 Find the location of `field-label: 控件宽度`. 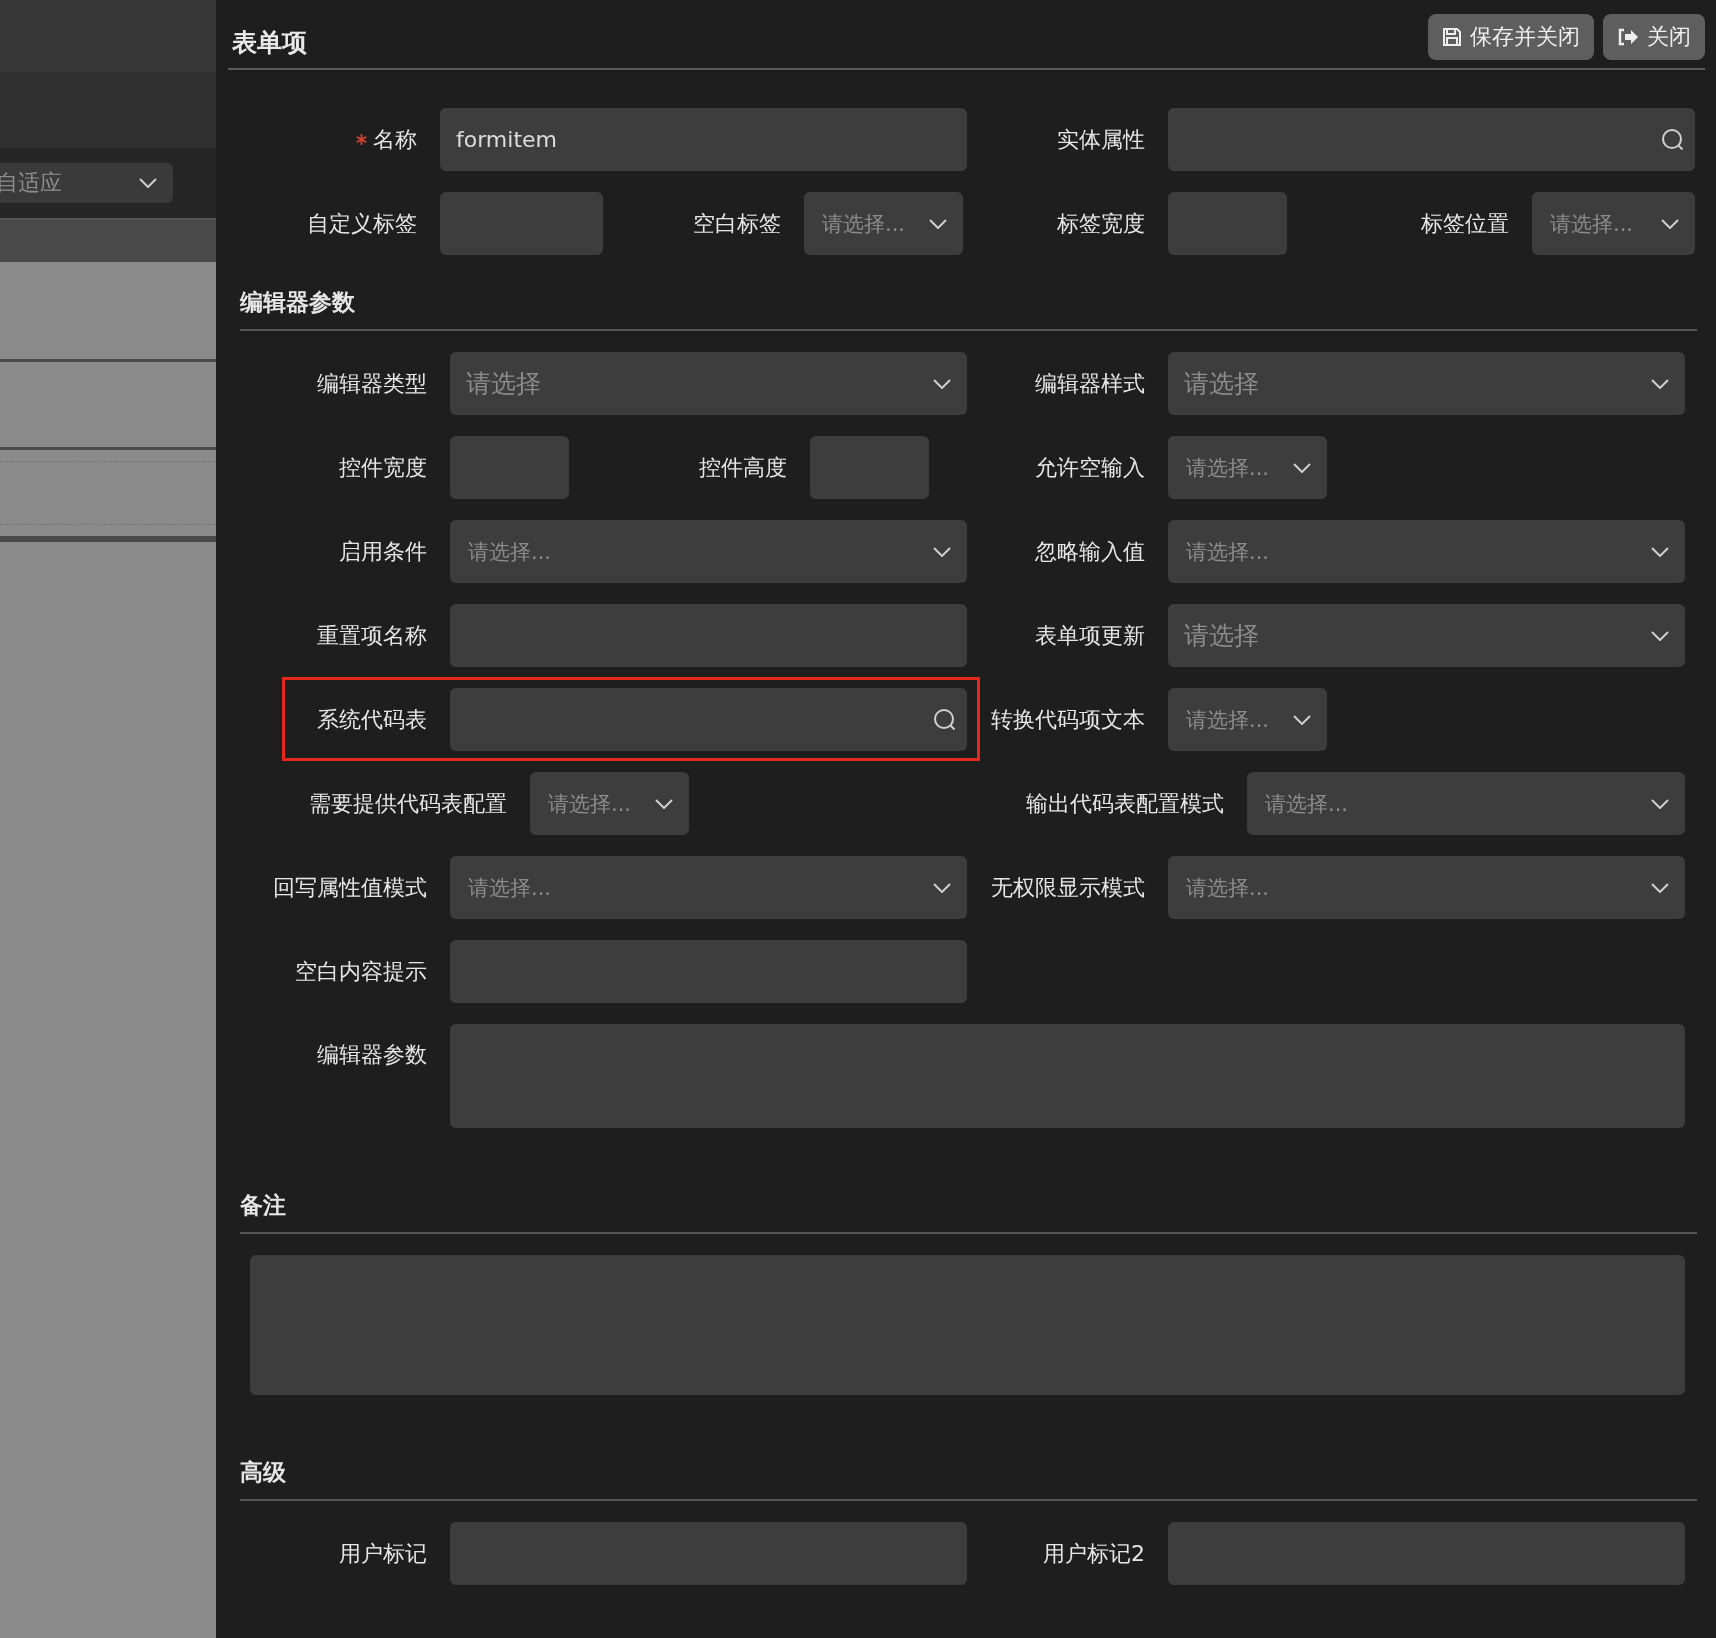

field-label: 控件宽度 is located at coordinates (383, 467).